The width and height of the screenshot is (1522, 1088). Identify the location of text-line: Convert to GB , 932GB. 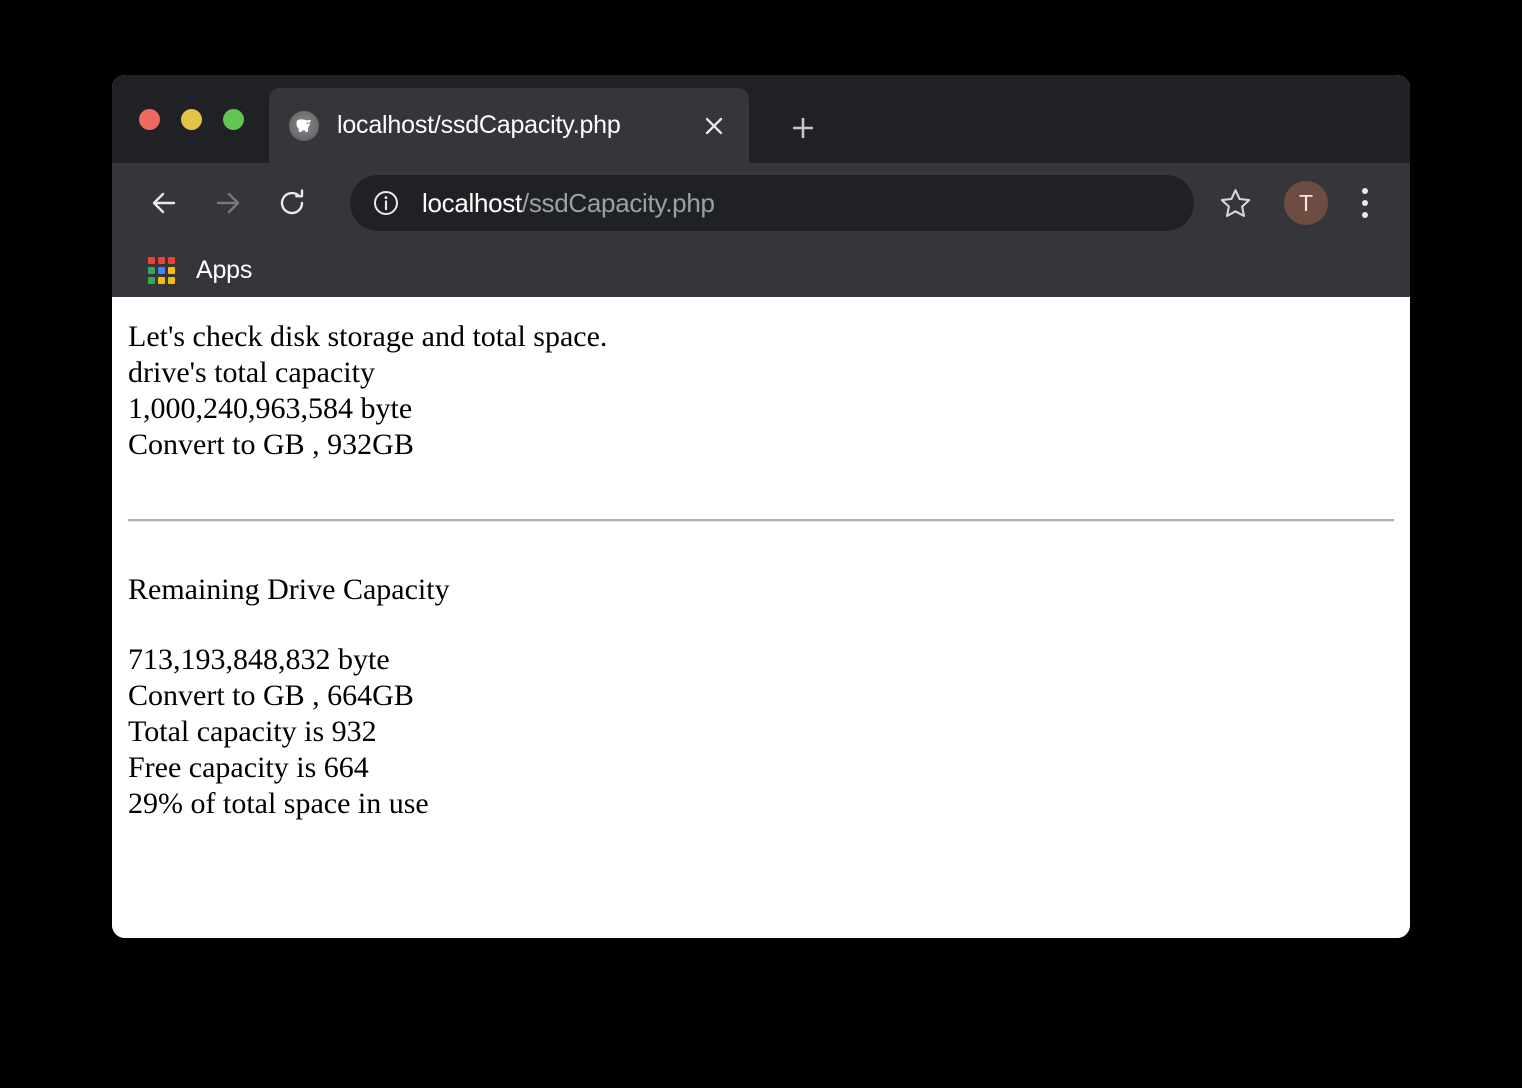
(271, 444).